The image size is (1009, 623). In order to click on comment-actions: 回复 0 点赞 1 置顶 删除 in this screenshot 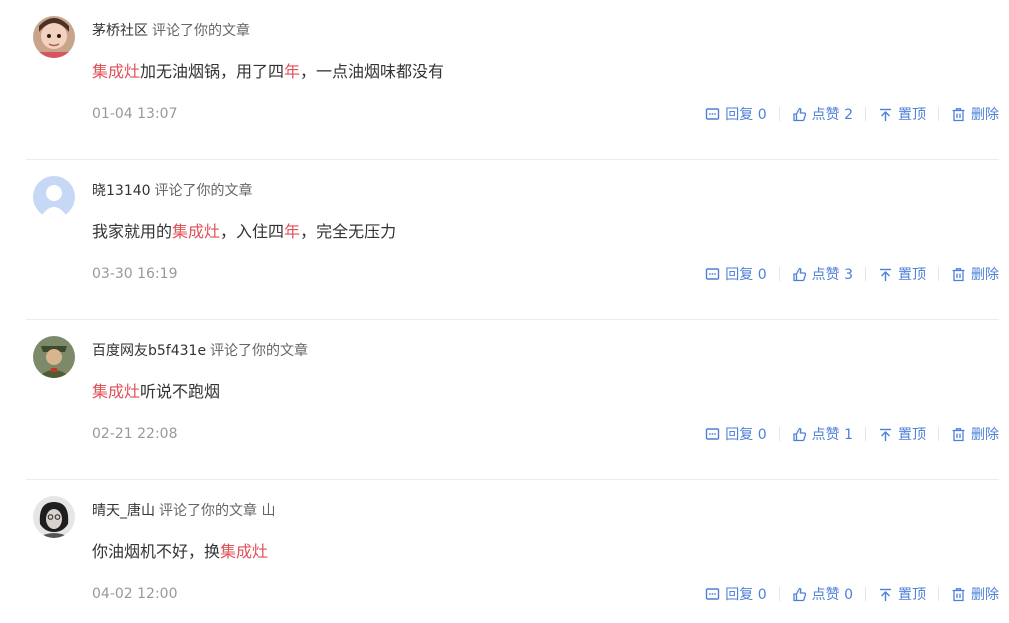, I will do `click(852, 434)`.